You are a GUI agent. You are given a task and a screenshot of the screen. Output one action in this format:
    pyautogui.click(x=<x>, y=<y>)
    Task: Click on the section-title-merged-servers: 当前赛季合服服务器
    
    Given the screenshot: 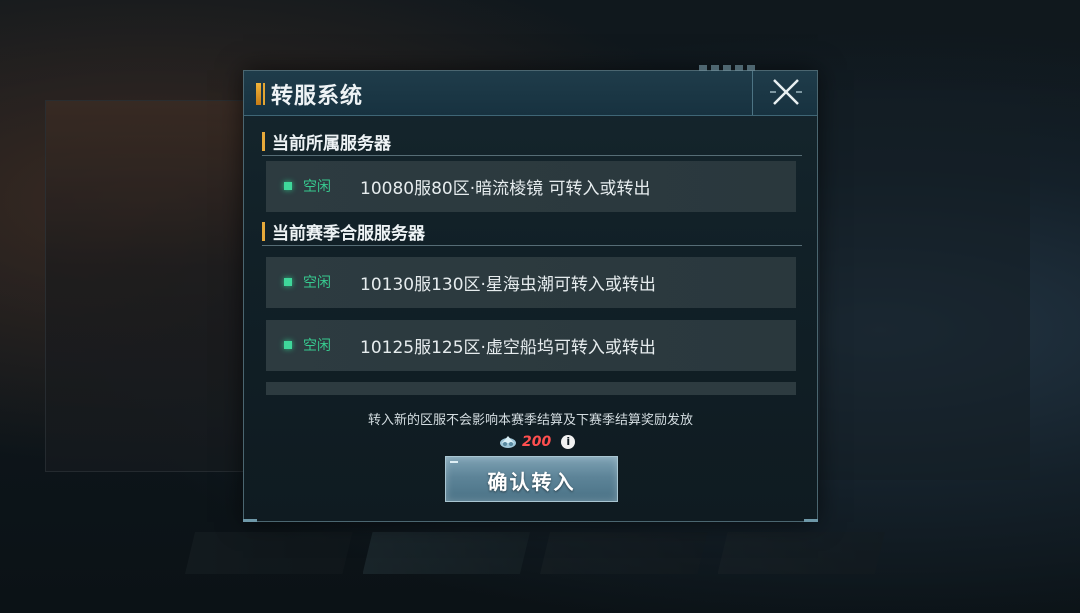 What is the action you would take?
    pyautogui.click(x=343, y=231)
    